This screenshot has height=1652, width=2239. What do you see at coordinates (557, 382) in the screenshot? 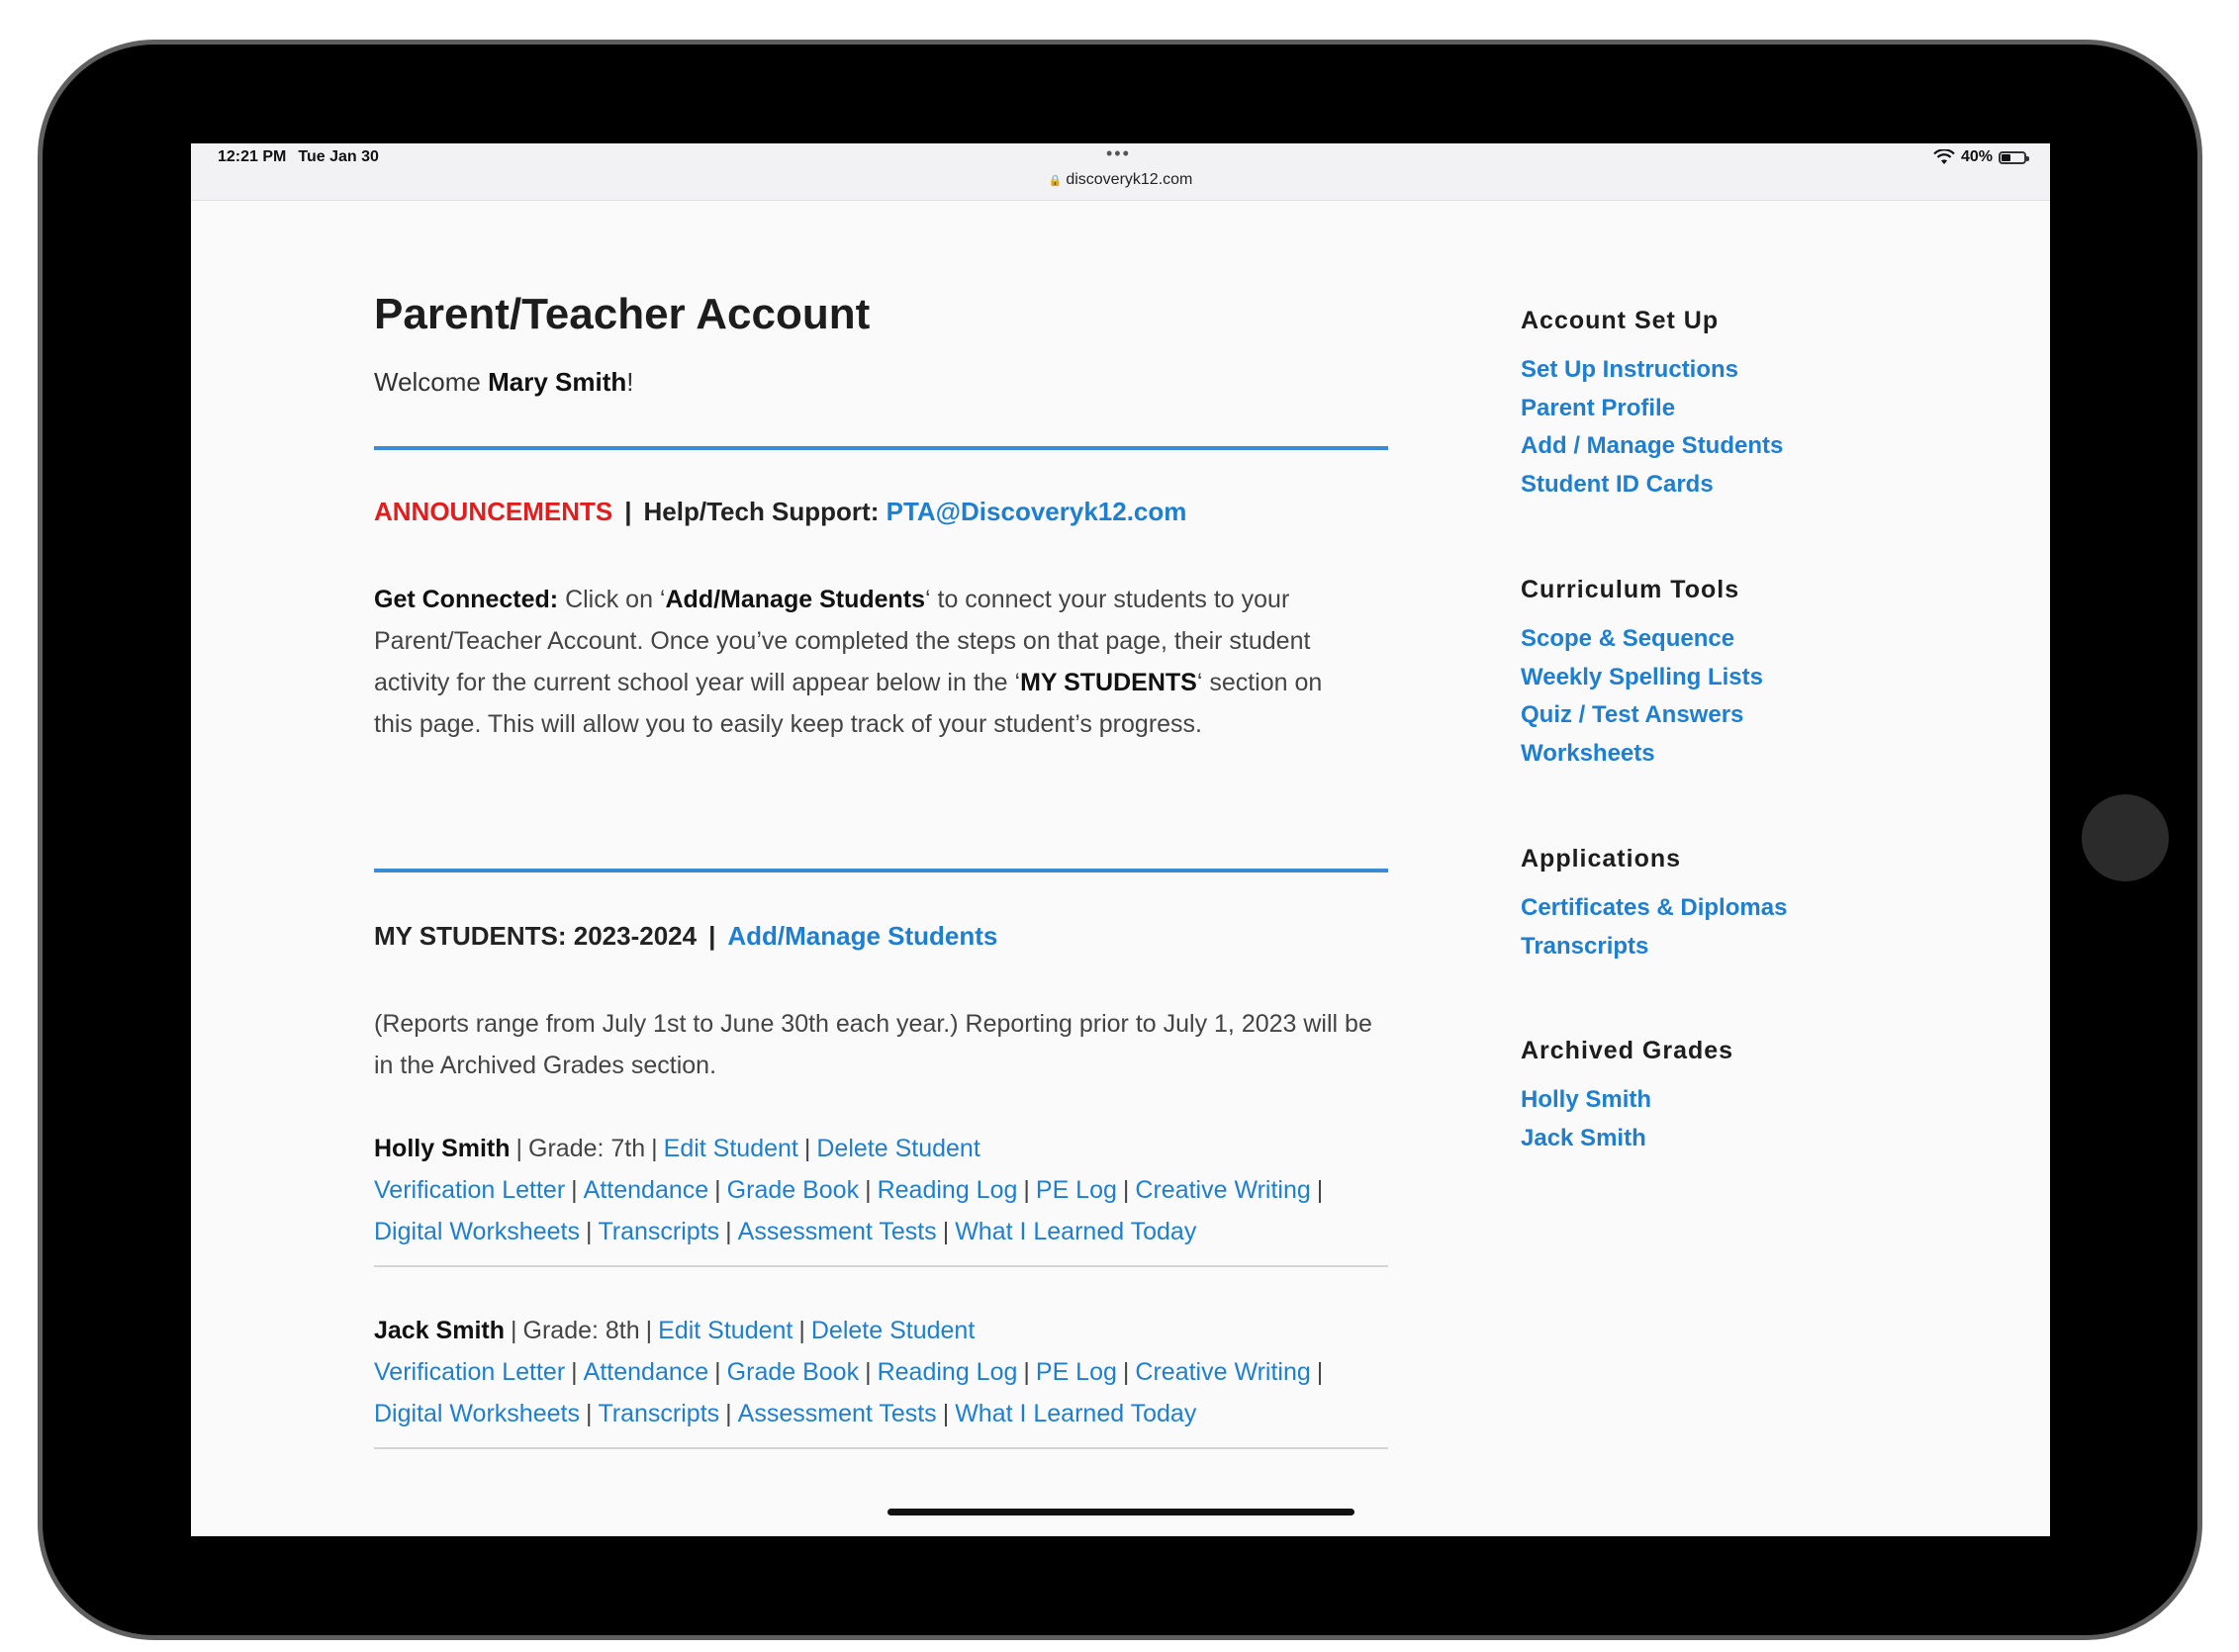
I see `user-name: Mary Smith` at bounding box center [557, 382].